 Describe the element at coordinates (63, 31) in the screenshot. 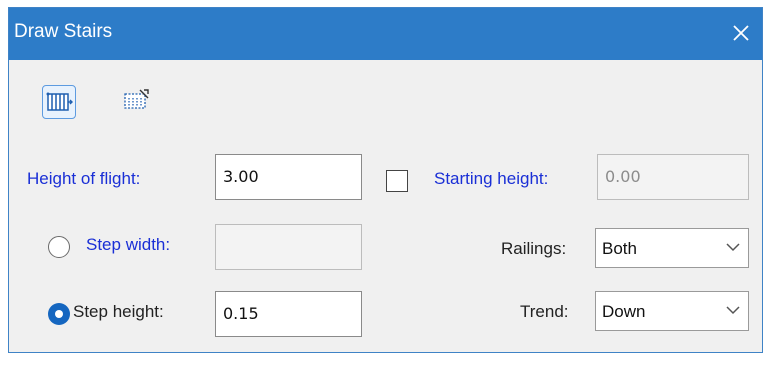

I see `window-title: Draw Stairs` at that location.